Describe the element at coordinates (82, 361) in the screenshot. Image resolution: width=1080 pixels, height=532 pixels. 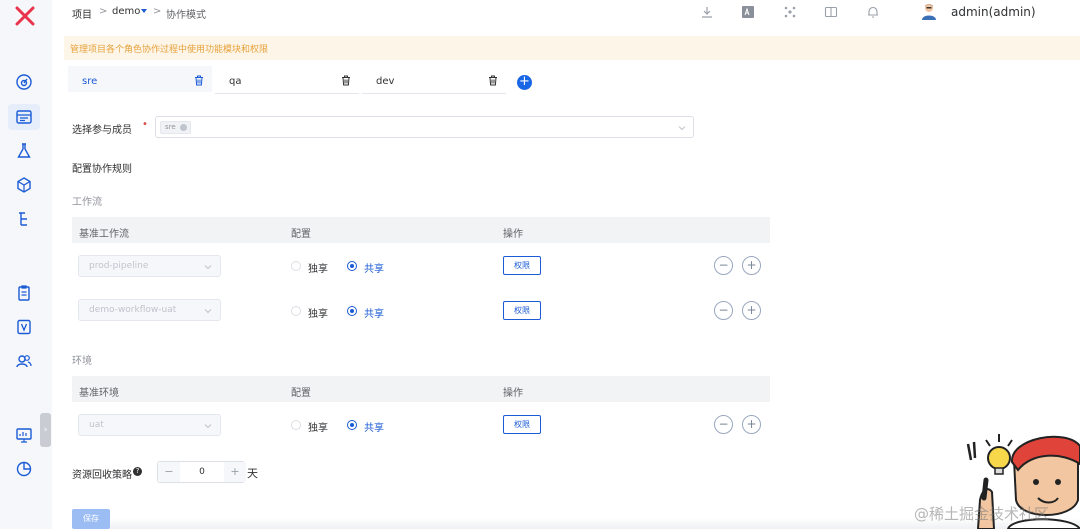
I see `environment-title: 环境` at that location.